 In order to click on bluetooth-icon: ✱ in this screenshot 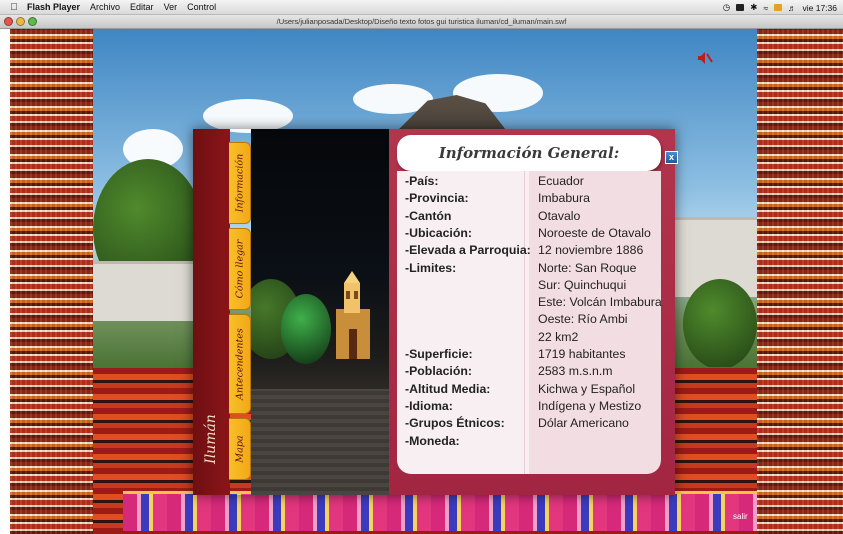, I will do `click(753, 7)`.